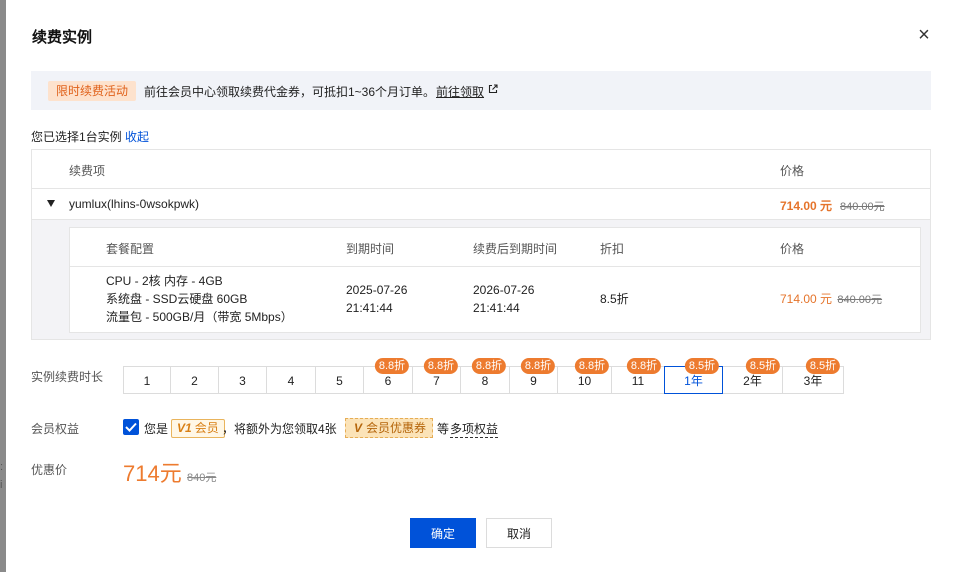 Image resolution: width=956 pixels, height=572 pixels. Describe the element at coordinates (92, 91) in the screenshot. I see `promo-tag: 限时续费活动` at that location.